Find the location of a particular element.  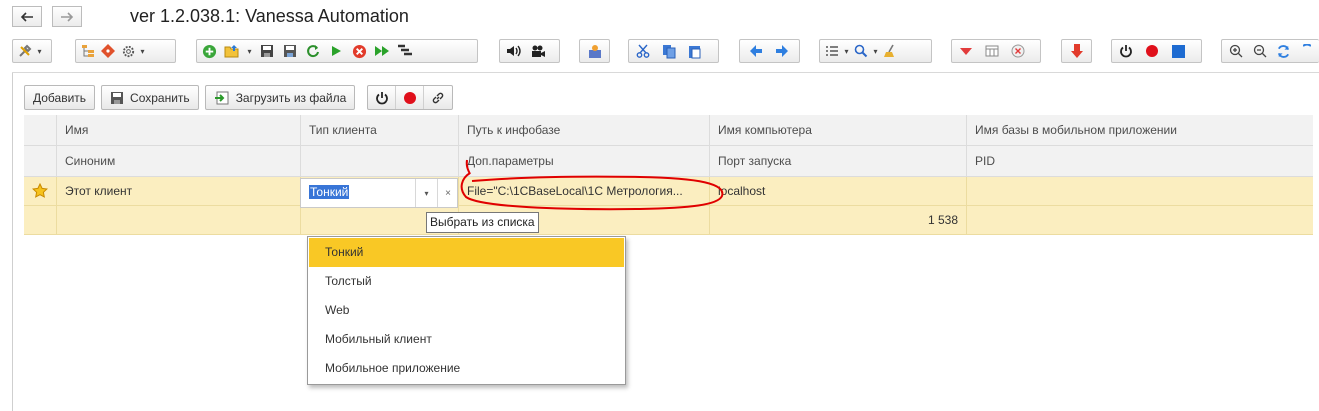

open-button is located at coordinates (232, 51).